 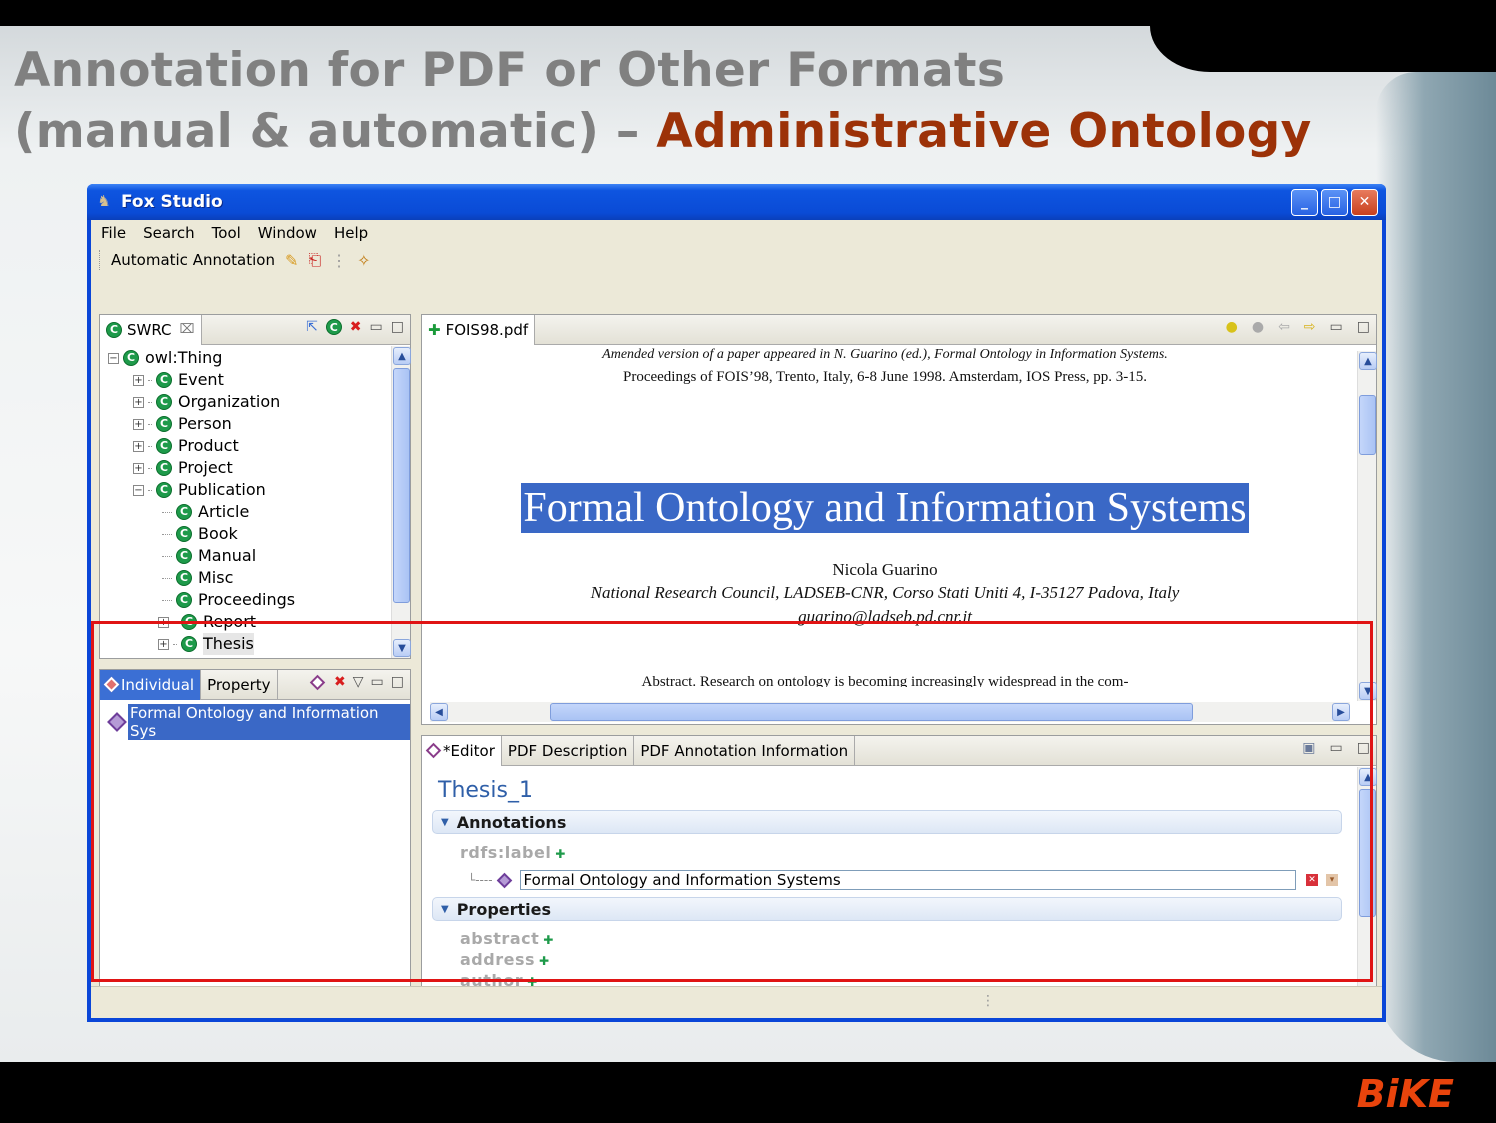 I want to click on tab-close-icon: ⌧, so click(x=187, y=329).